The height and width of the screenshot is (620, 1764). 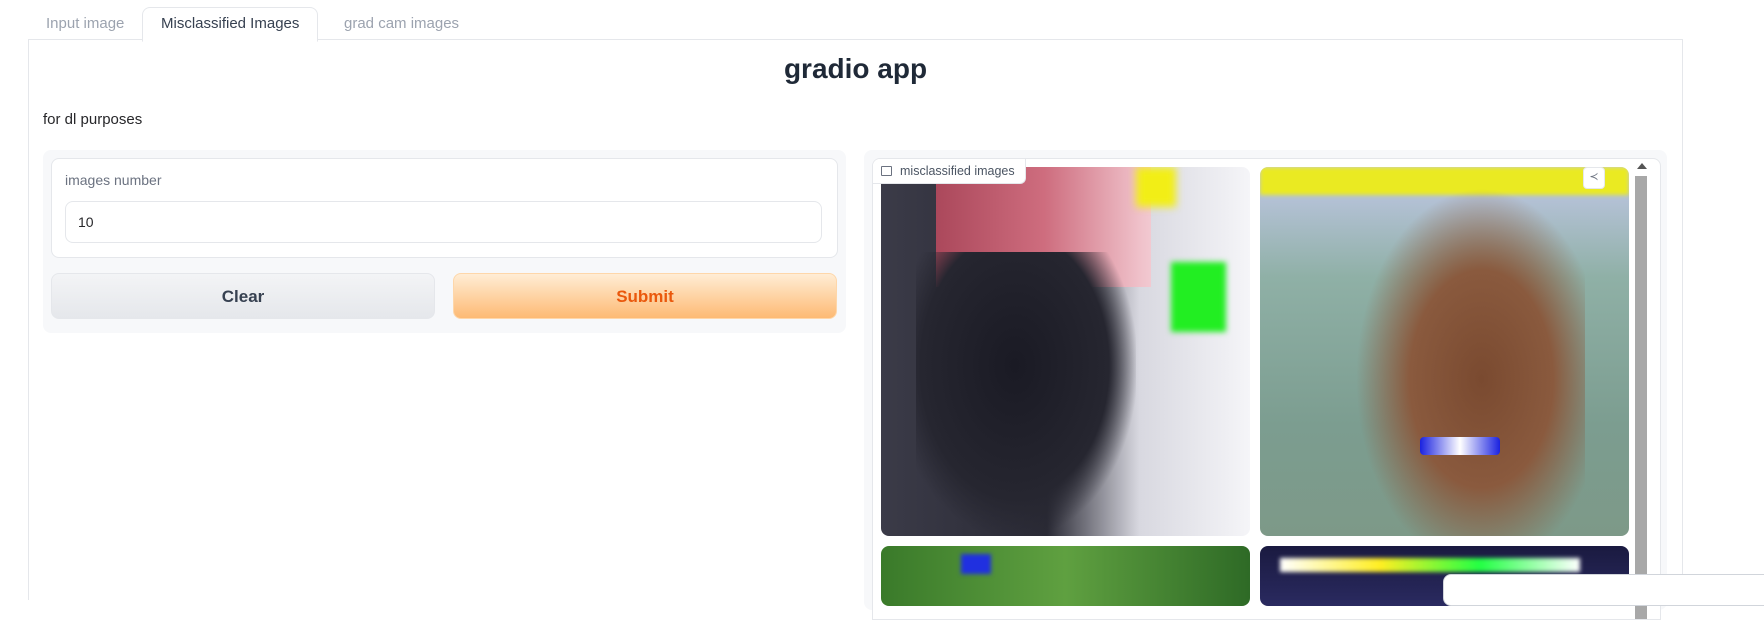 What do you see at coordinates (855, 68) in the screenshot?
I see `page-title: gradio app` at bounding box center [855, 68].